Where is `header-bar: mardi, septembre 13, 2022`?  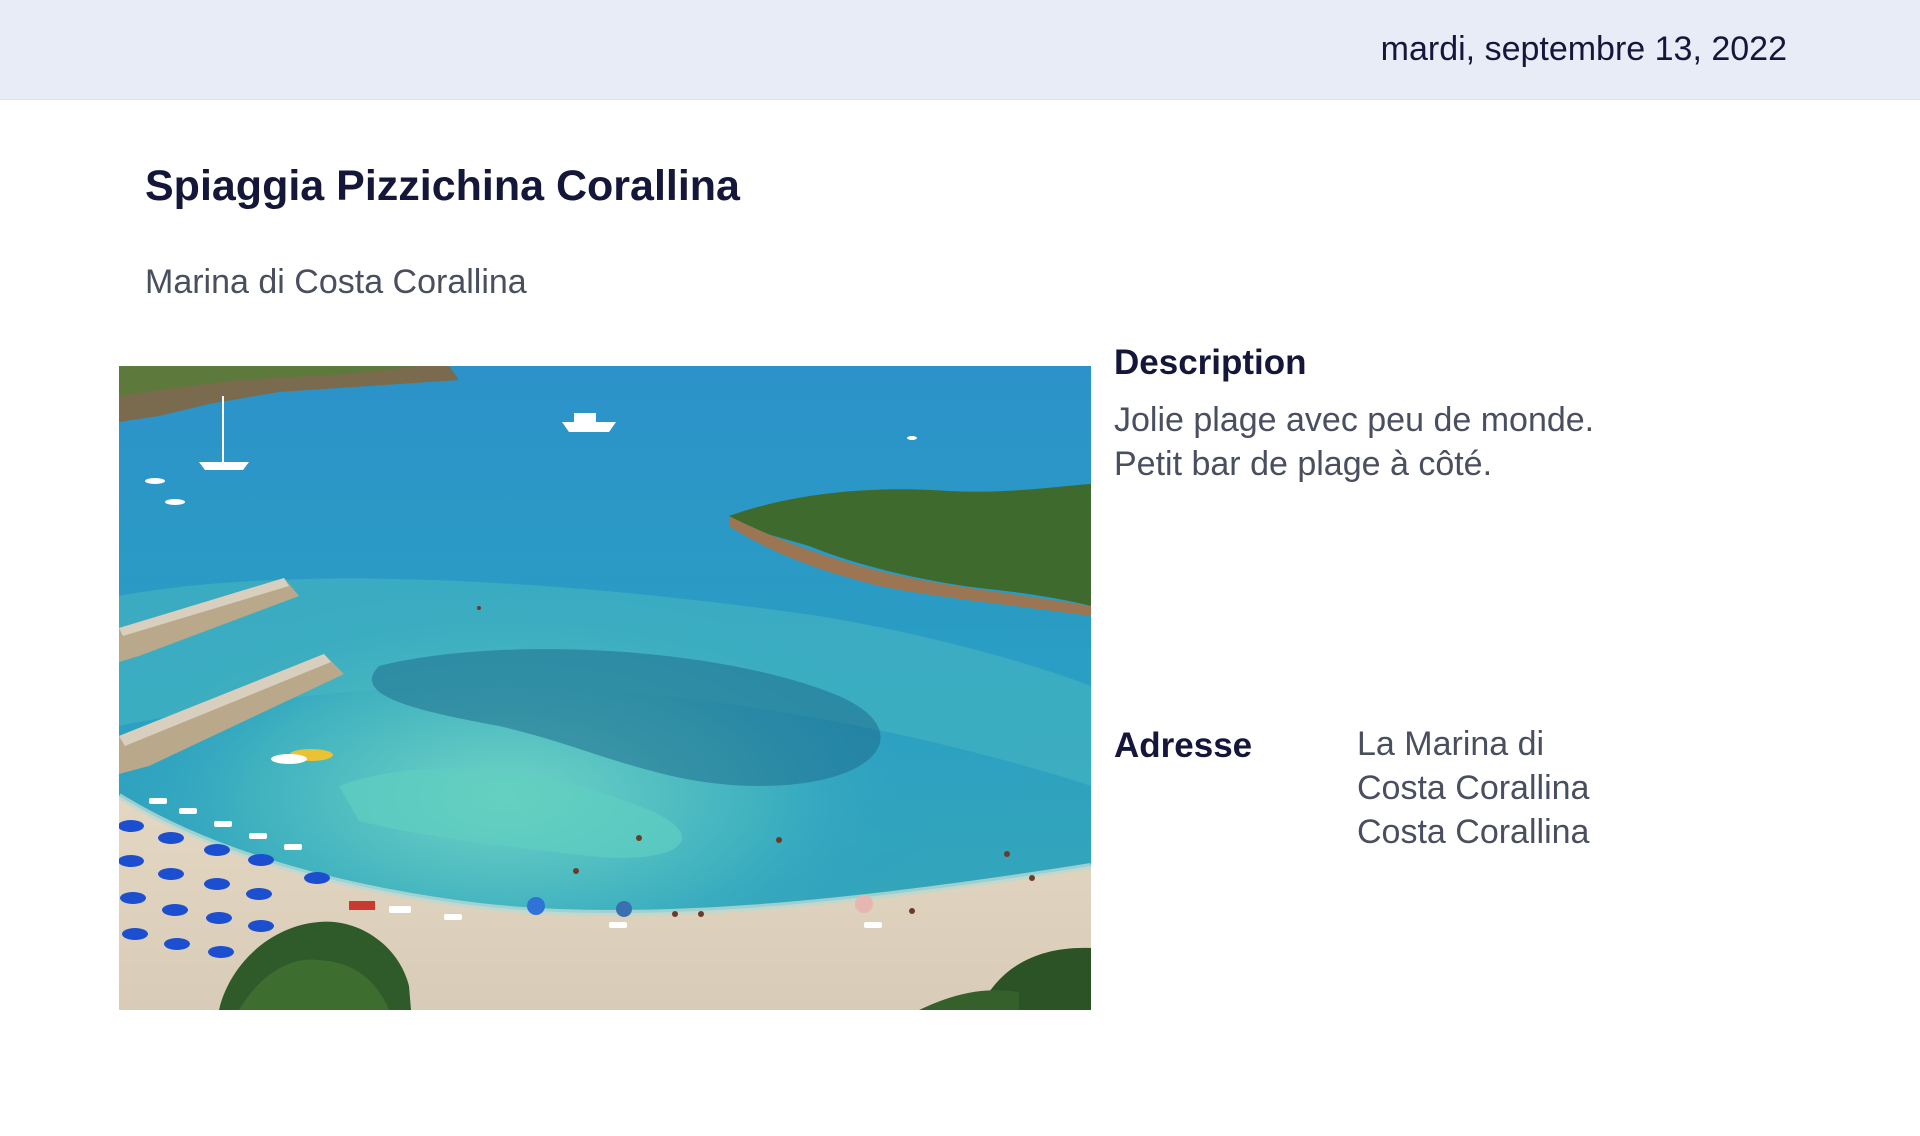 header-bar: mardi, septembre 13, 2022 is located at coordinates (960, 50).